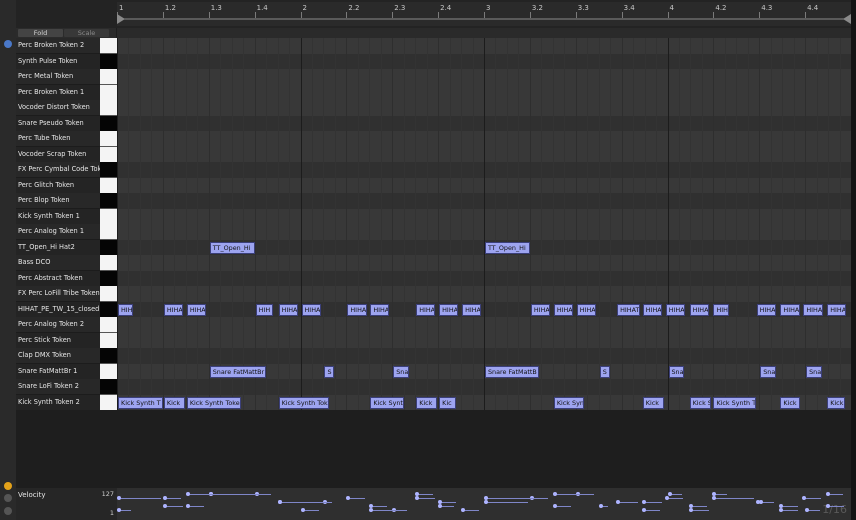  Describe the element at coordinates (58, 371) in the screenshot. I see `track-row: Snare FatMattBr 1` at that location.